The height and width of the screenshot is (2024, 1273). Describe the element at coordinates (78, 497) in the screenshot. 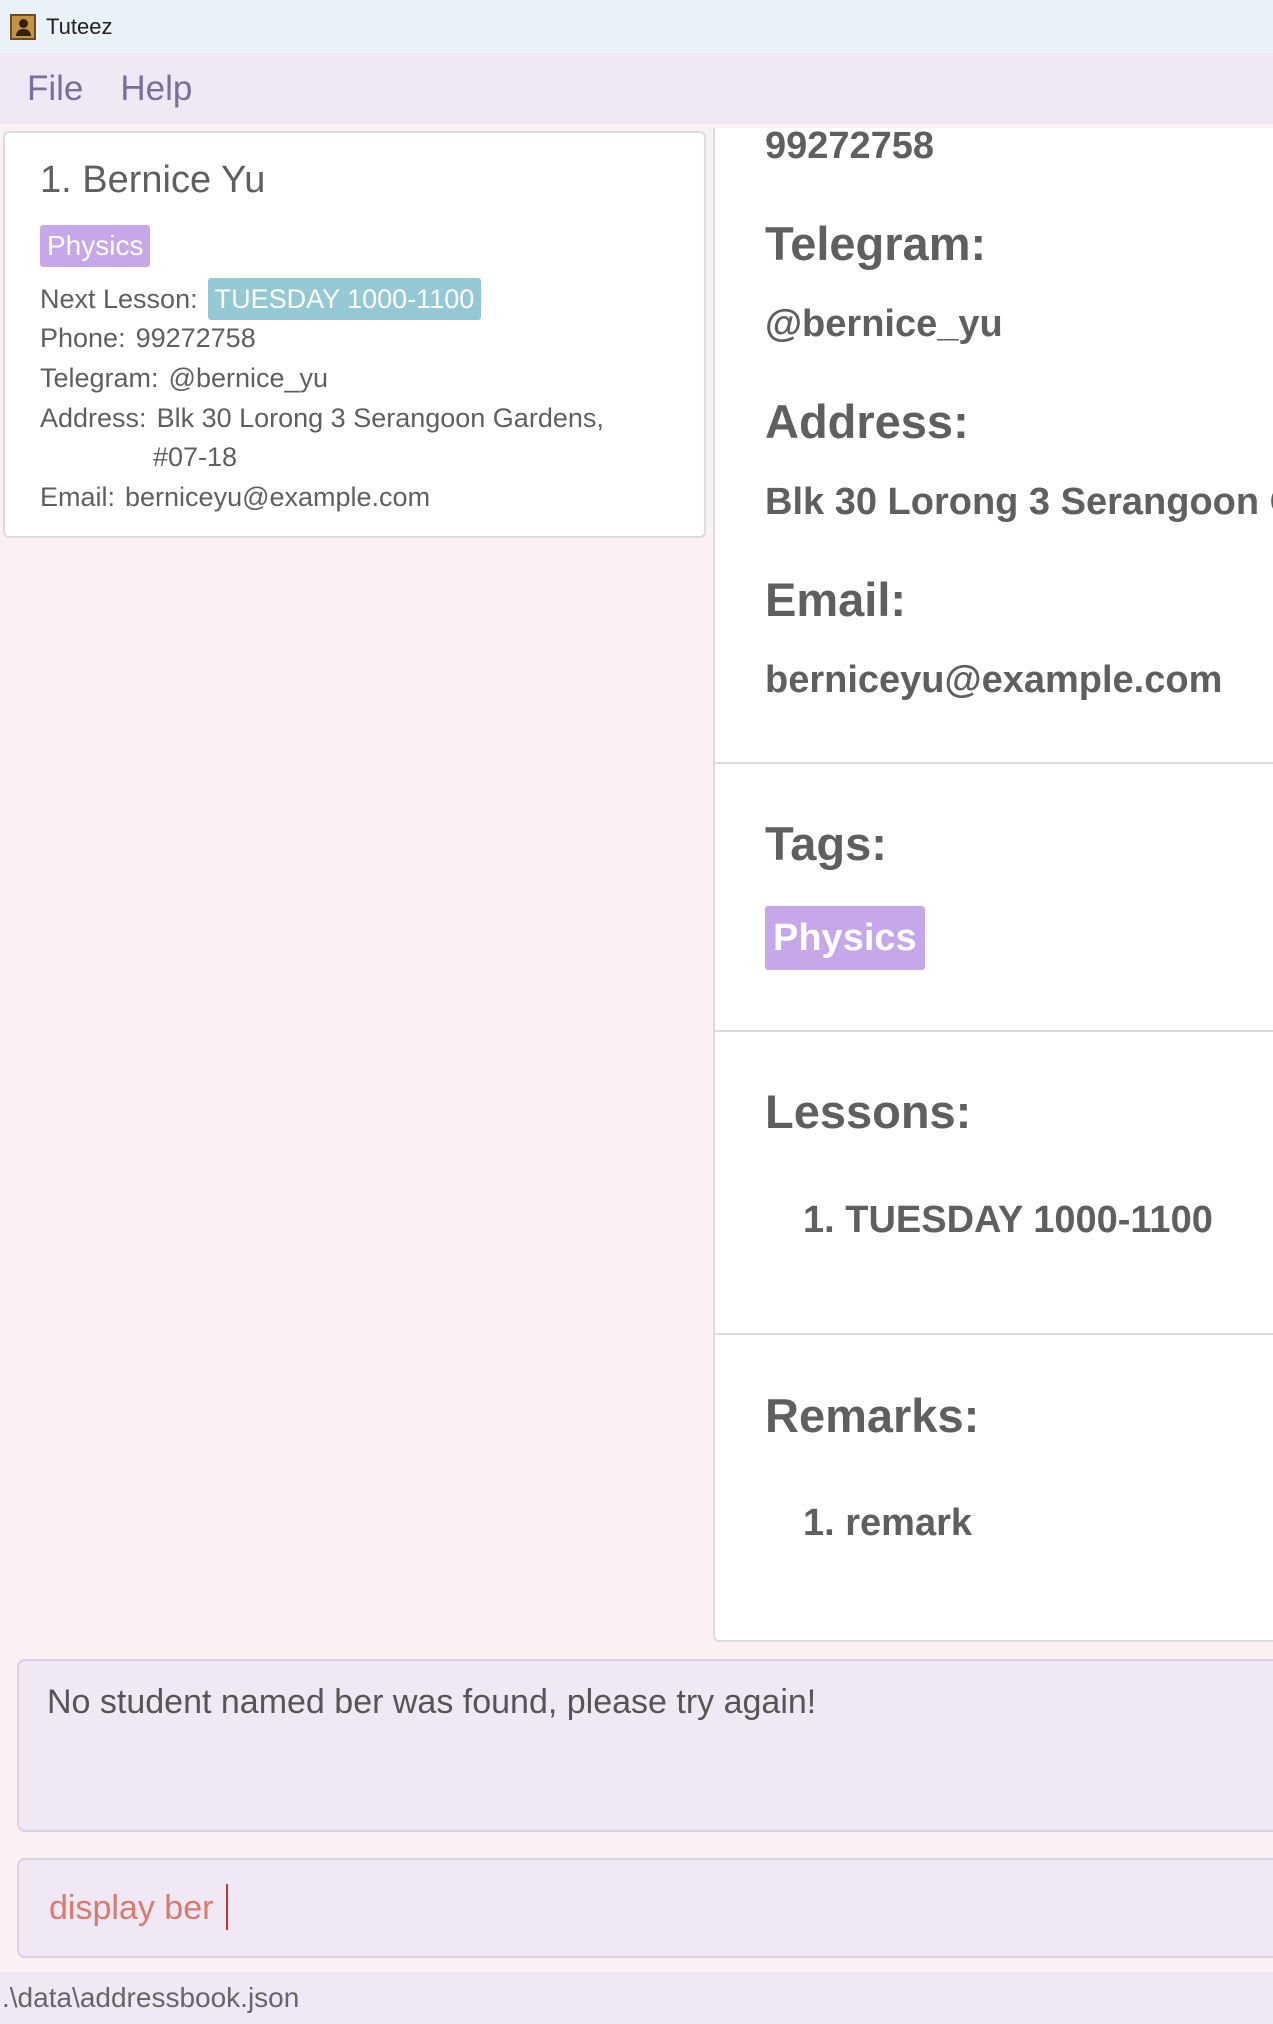

I see `email-label: Email:` at that location.